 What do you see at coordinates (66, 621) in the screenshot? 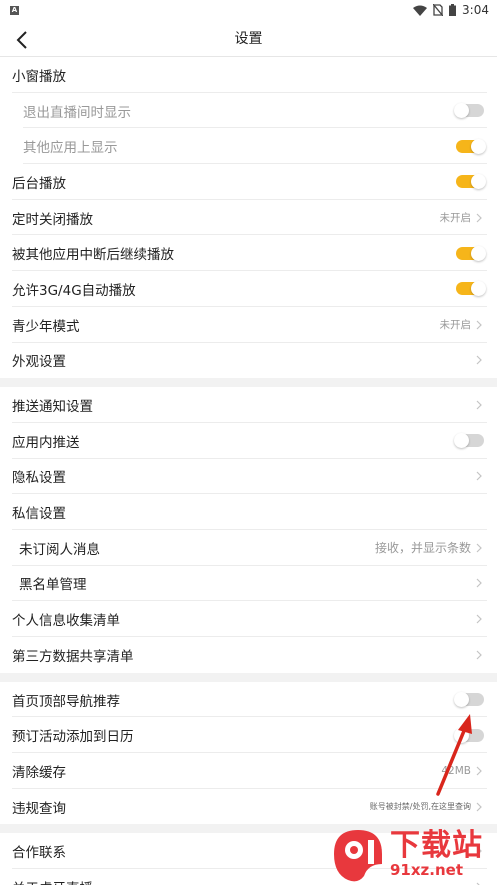
I see `settings-row-label: 个人信息收集清单` at bounding box center [66, 621].